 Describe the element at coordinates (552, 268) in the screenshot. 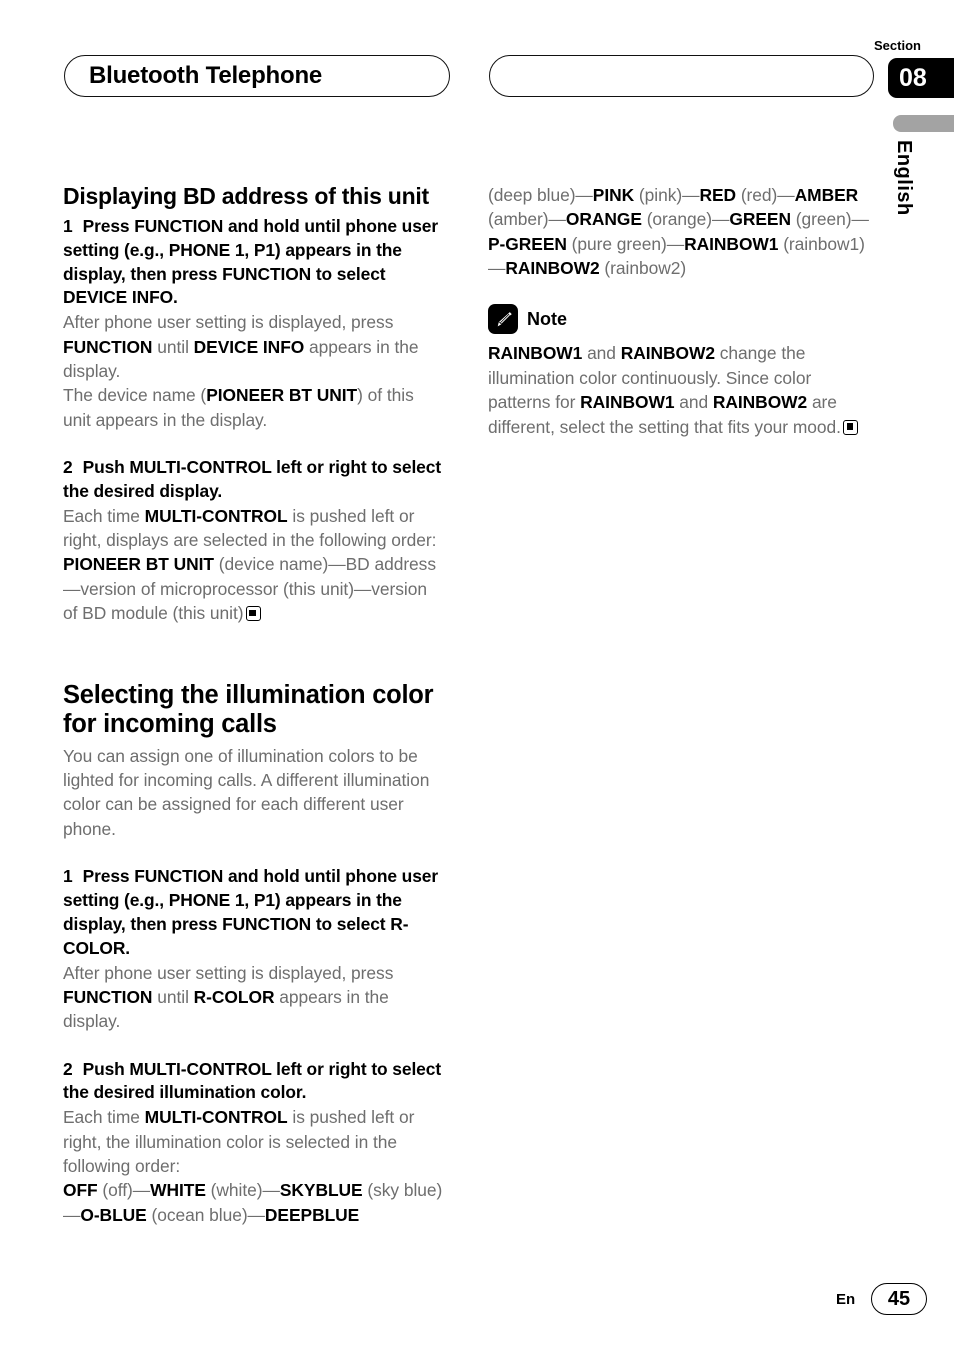

I see `color-name: RAINBOW2` at that location.